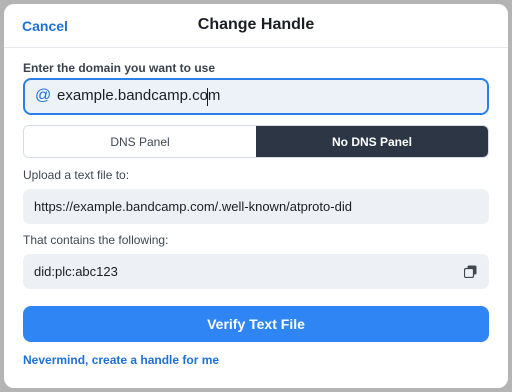  Describe the element at coordinates (256, 96) in the screenshot. I see `domain-input: @ example.bandcamp.com` at that location.